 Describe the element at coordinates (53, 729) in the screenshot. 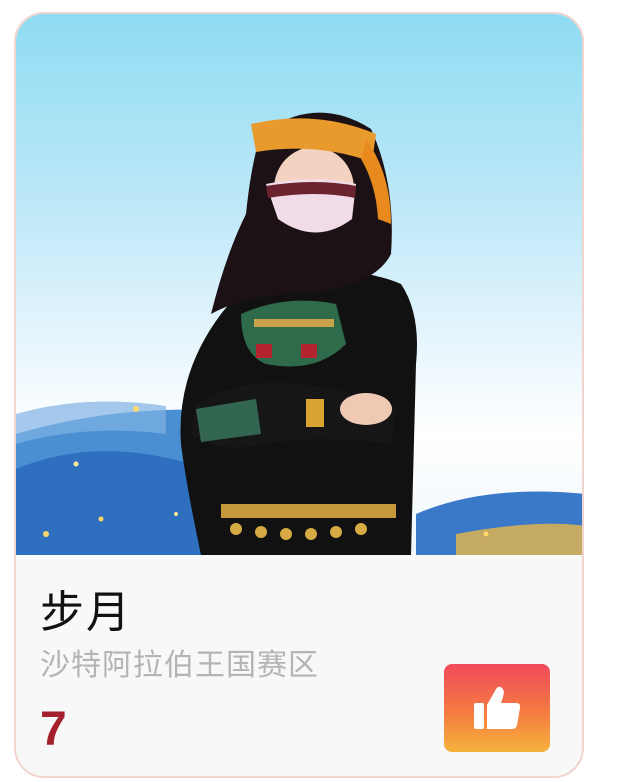

I see `vote-count: 7` at that location.